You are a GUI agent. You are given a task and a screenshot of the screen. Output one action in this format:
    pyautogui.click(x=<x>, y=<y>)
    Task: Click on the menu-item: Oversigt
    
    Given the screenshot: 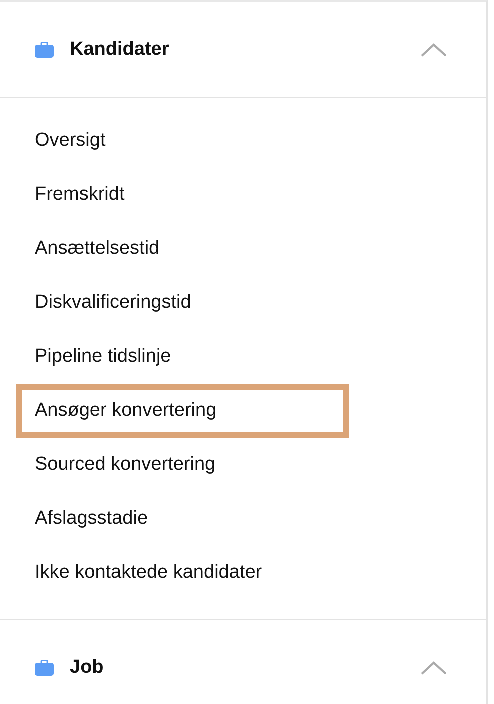 What is the action you would take?
    pyautogui.click(x=182, y=141)
    